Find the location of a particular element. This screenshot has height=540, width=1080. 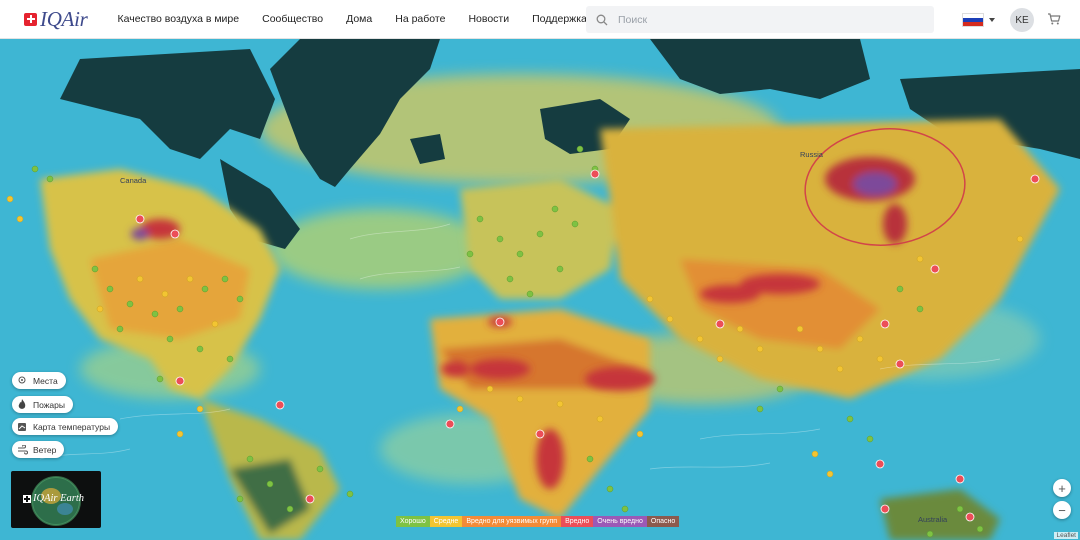

pin-icon is located at coordinates (22, 381).